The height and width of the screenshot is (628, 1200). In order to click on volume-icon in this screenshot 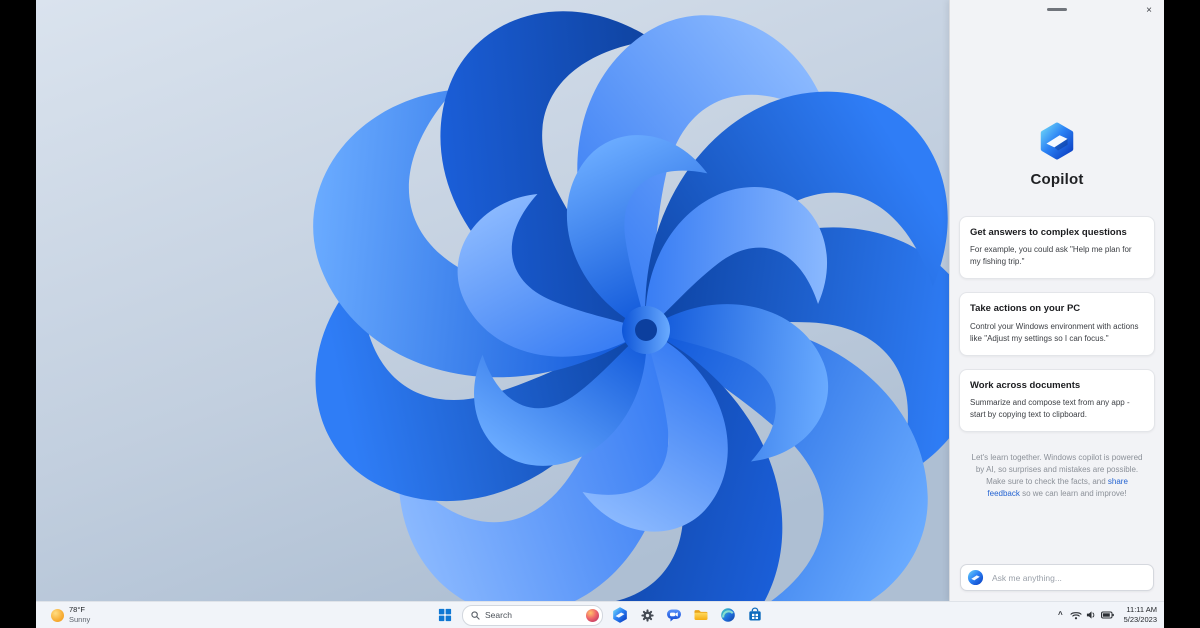, I will do `click(1090, 615)`.